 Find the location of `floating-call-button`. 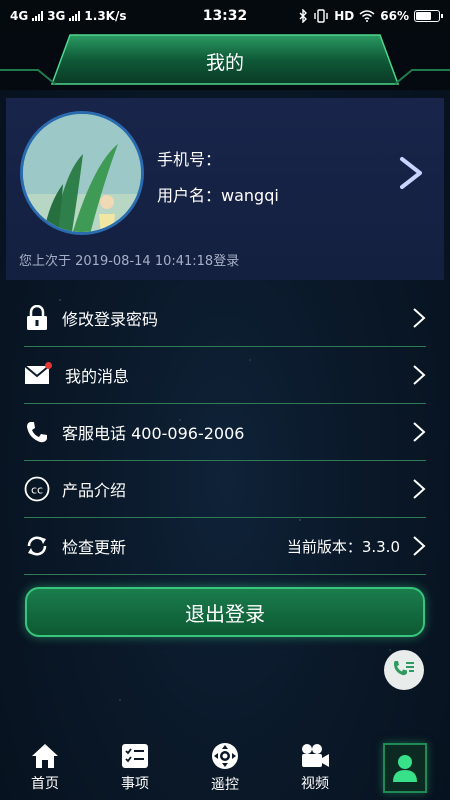

floating-call-button is located at coordinates (404, 670).